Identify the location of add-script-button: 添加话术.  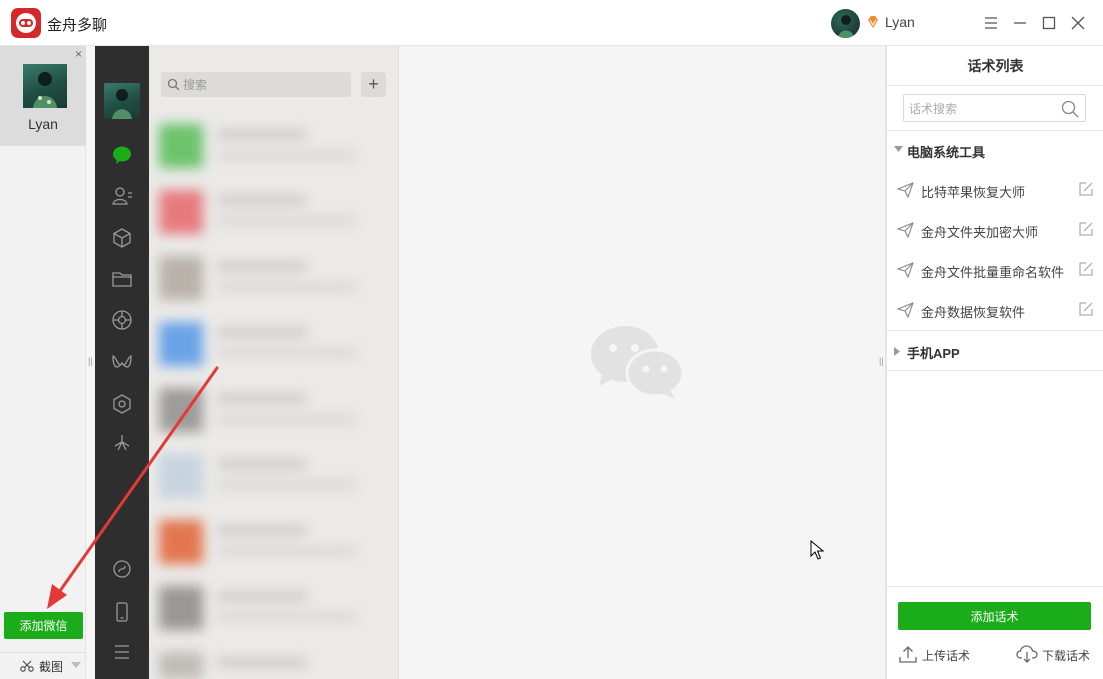
(994, 616).